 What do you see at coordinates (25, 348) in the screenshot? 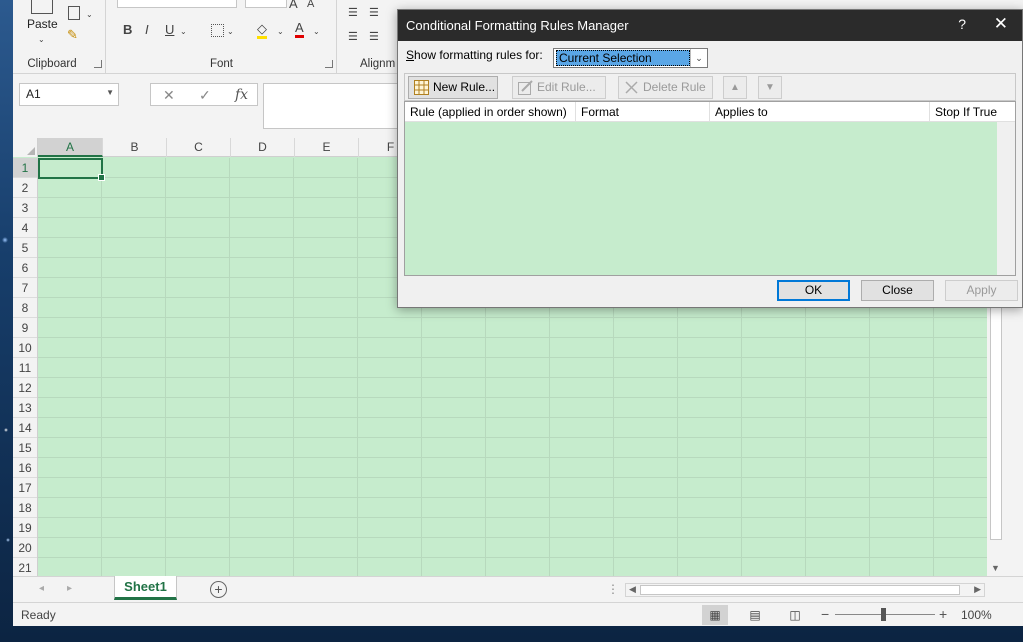
I see `row-header: 10` at bounding box center [25, 348].